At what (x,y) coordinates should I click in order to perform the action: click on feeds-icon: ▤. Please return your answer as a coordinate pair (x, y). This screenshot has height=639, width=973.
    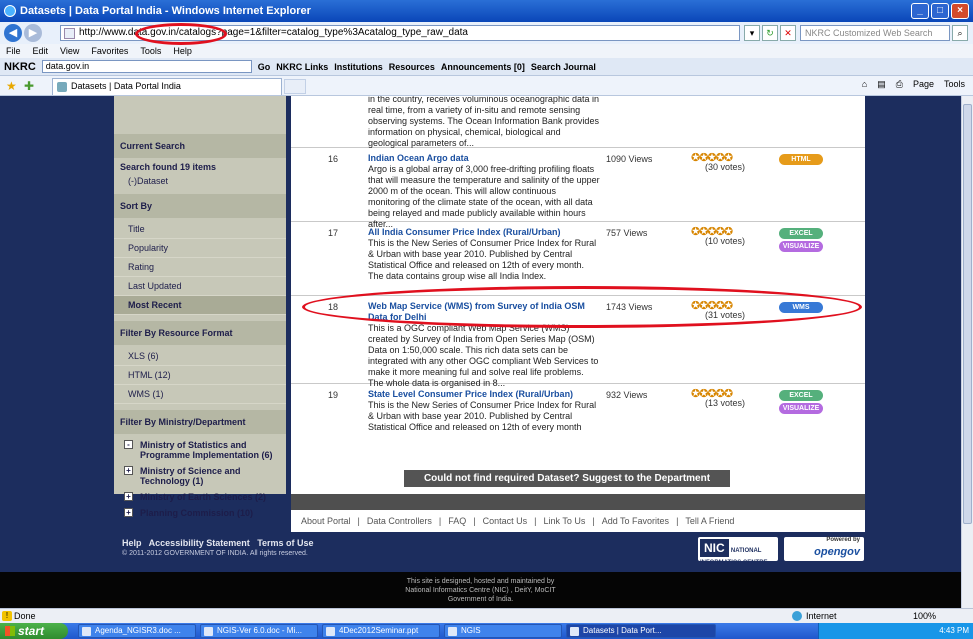
    Looking at the image, I should click on (881, 84).